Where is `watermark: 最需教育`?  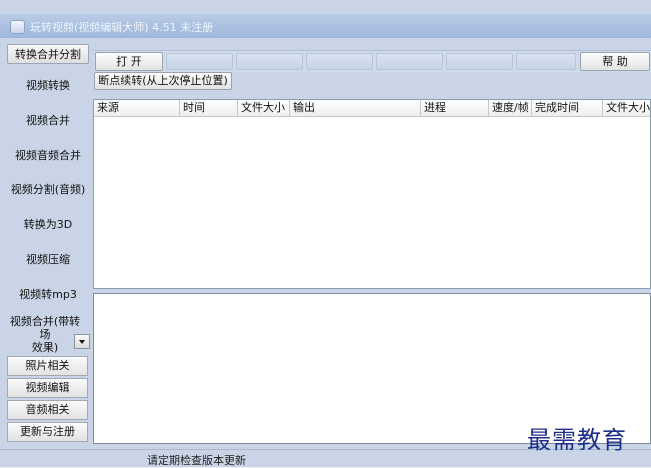 watermark: 最需教育 is located at coordinates (577, 440).